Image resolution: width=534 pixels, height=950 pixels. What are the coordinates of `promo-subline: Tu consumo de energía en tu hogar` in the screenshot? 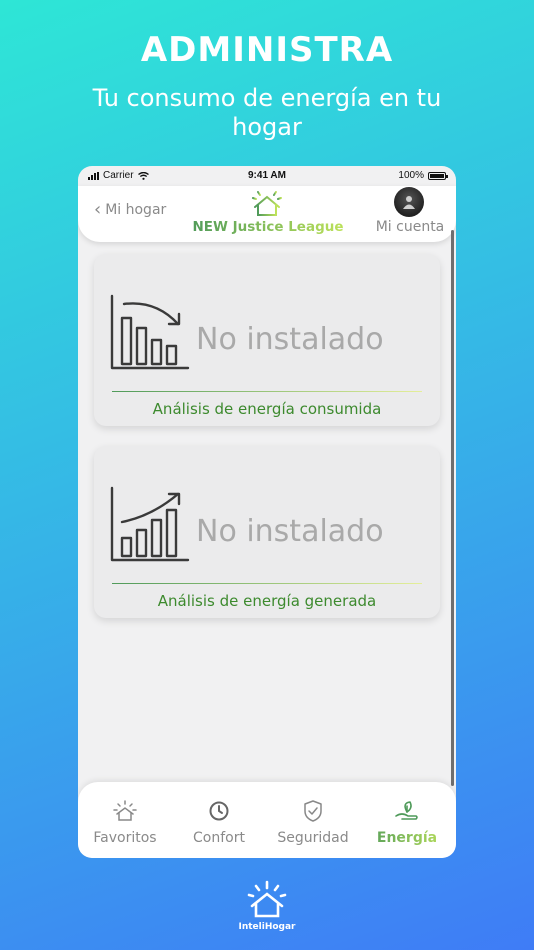 It's located at (267, 112).